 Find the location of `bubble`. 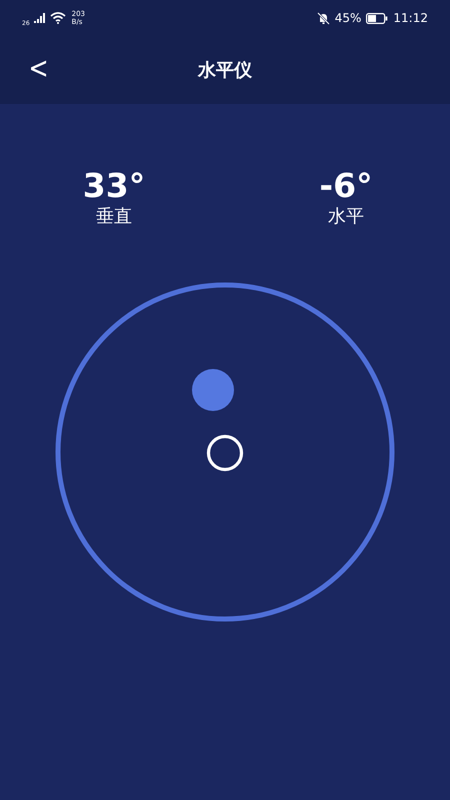

bubble is located at coordinates (213, 390).